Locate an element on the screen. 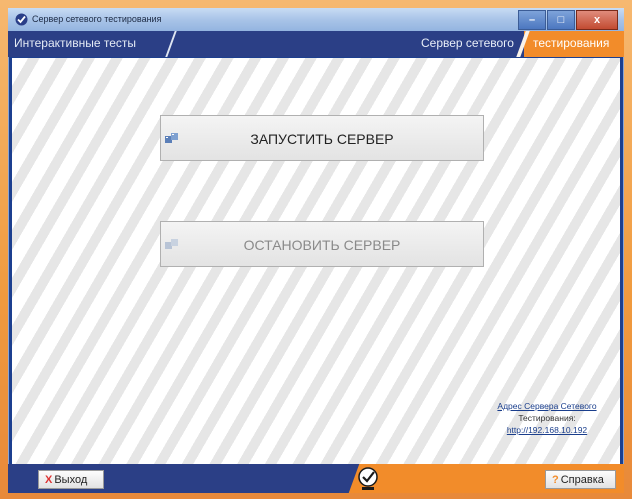 This screenshot has height=499, width=632. address-url: http://192.168.10.192 is located at coordinates (547, 430).